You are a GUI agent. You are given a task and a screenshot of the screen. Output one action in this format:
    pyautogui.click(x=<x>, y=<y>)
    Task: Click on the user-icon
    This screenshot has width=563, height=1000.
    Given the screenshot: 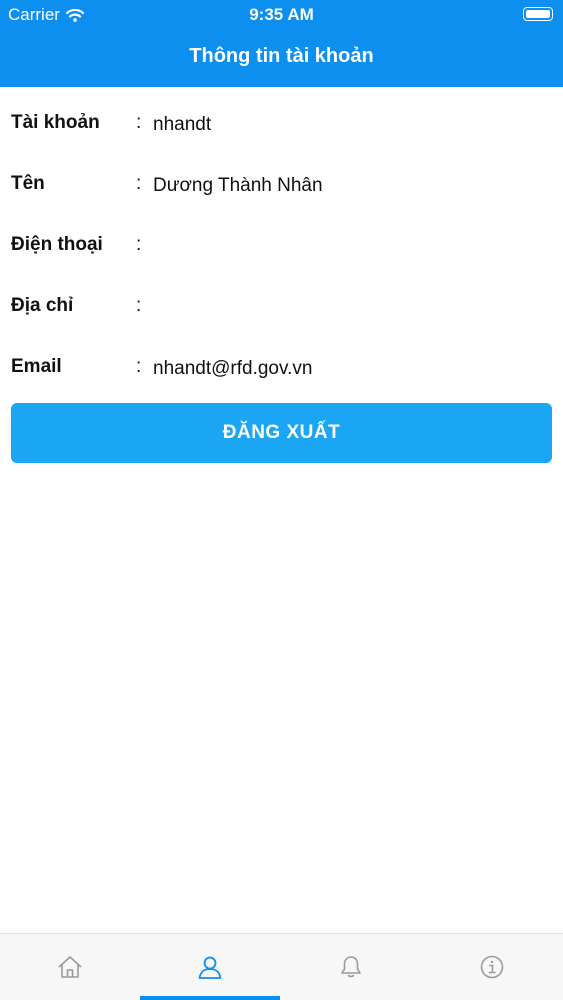 What is the action you would take?
    pyautogui.click(x=210, y=967)
    